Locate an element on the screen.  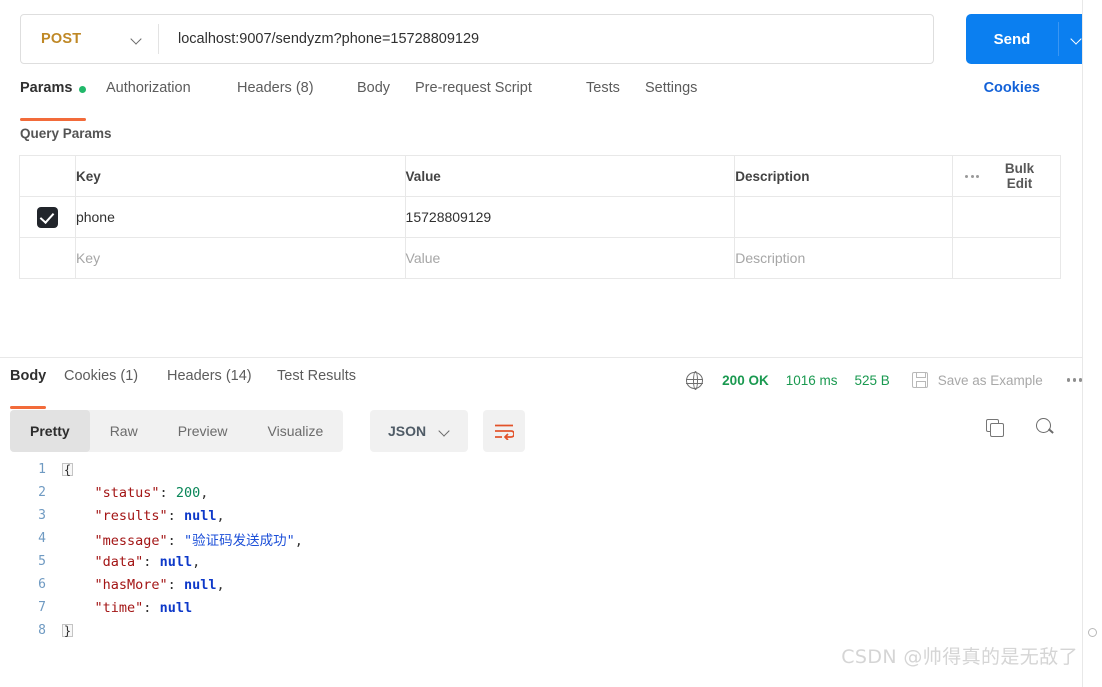
response-tab-body: Body is located at coordinates (28, 388).